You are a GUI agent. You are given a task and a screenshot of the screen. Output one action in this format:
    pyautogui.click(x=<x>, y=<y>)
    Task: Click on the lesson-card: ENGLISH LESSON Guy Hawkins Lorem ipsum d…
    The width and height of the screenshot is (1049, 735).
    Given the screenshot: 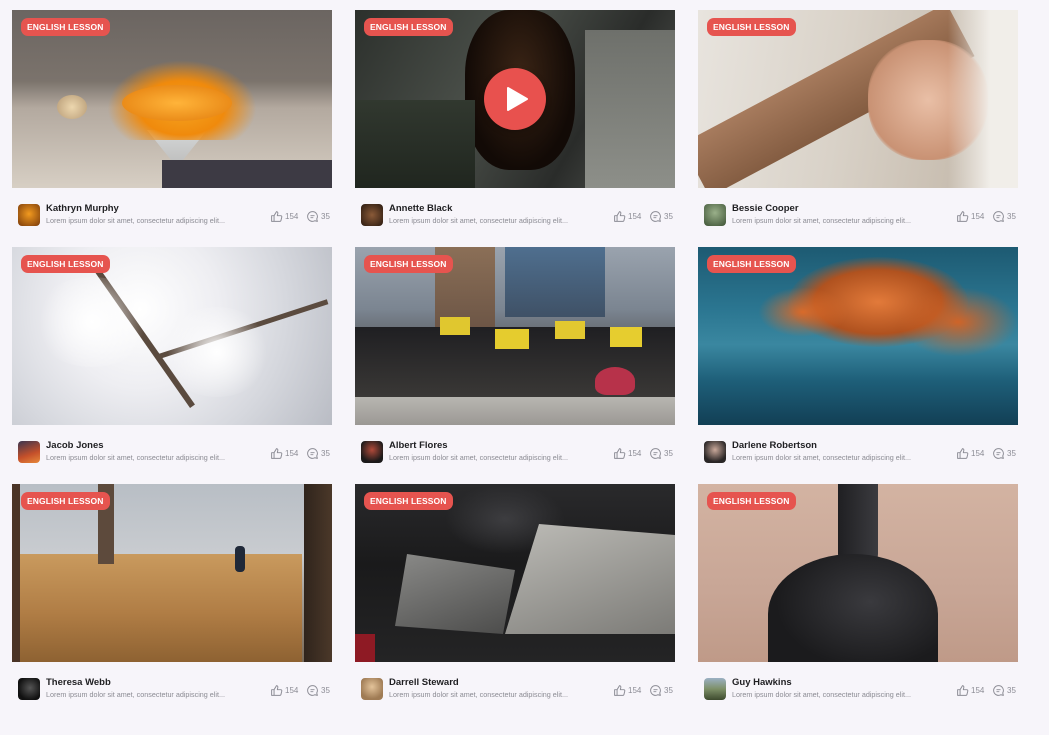 What is the action you would take?
    pyautogui.click(x=858, y=600)
    